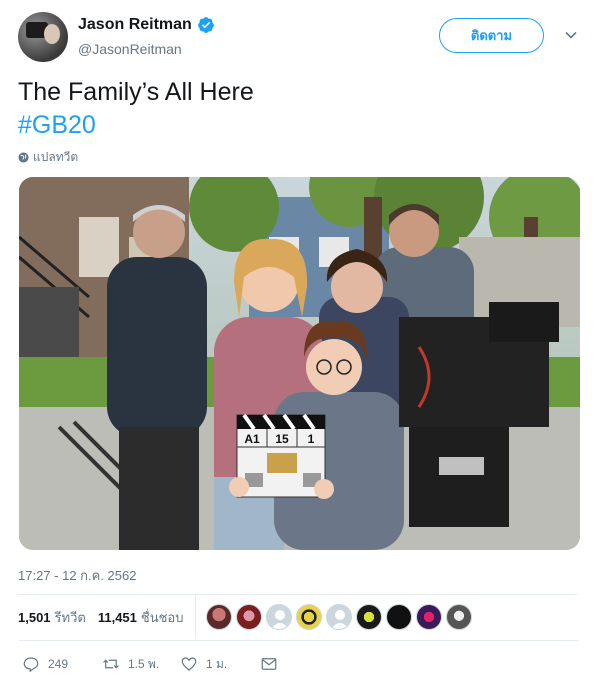 This screenshot has height=688, width=594. Describe the element at coordinates (31, 665) in the screenshot. I see `reply-icon` at that location.